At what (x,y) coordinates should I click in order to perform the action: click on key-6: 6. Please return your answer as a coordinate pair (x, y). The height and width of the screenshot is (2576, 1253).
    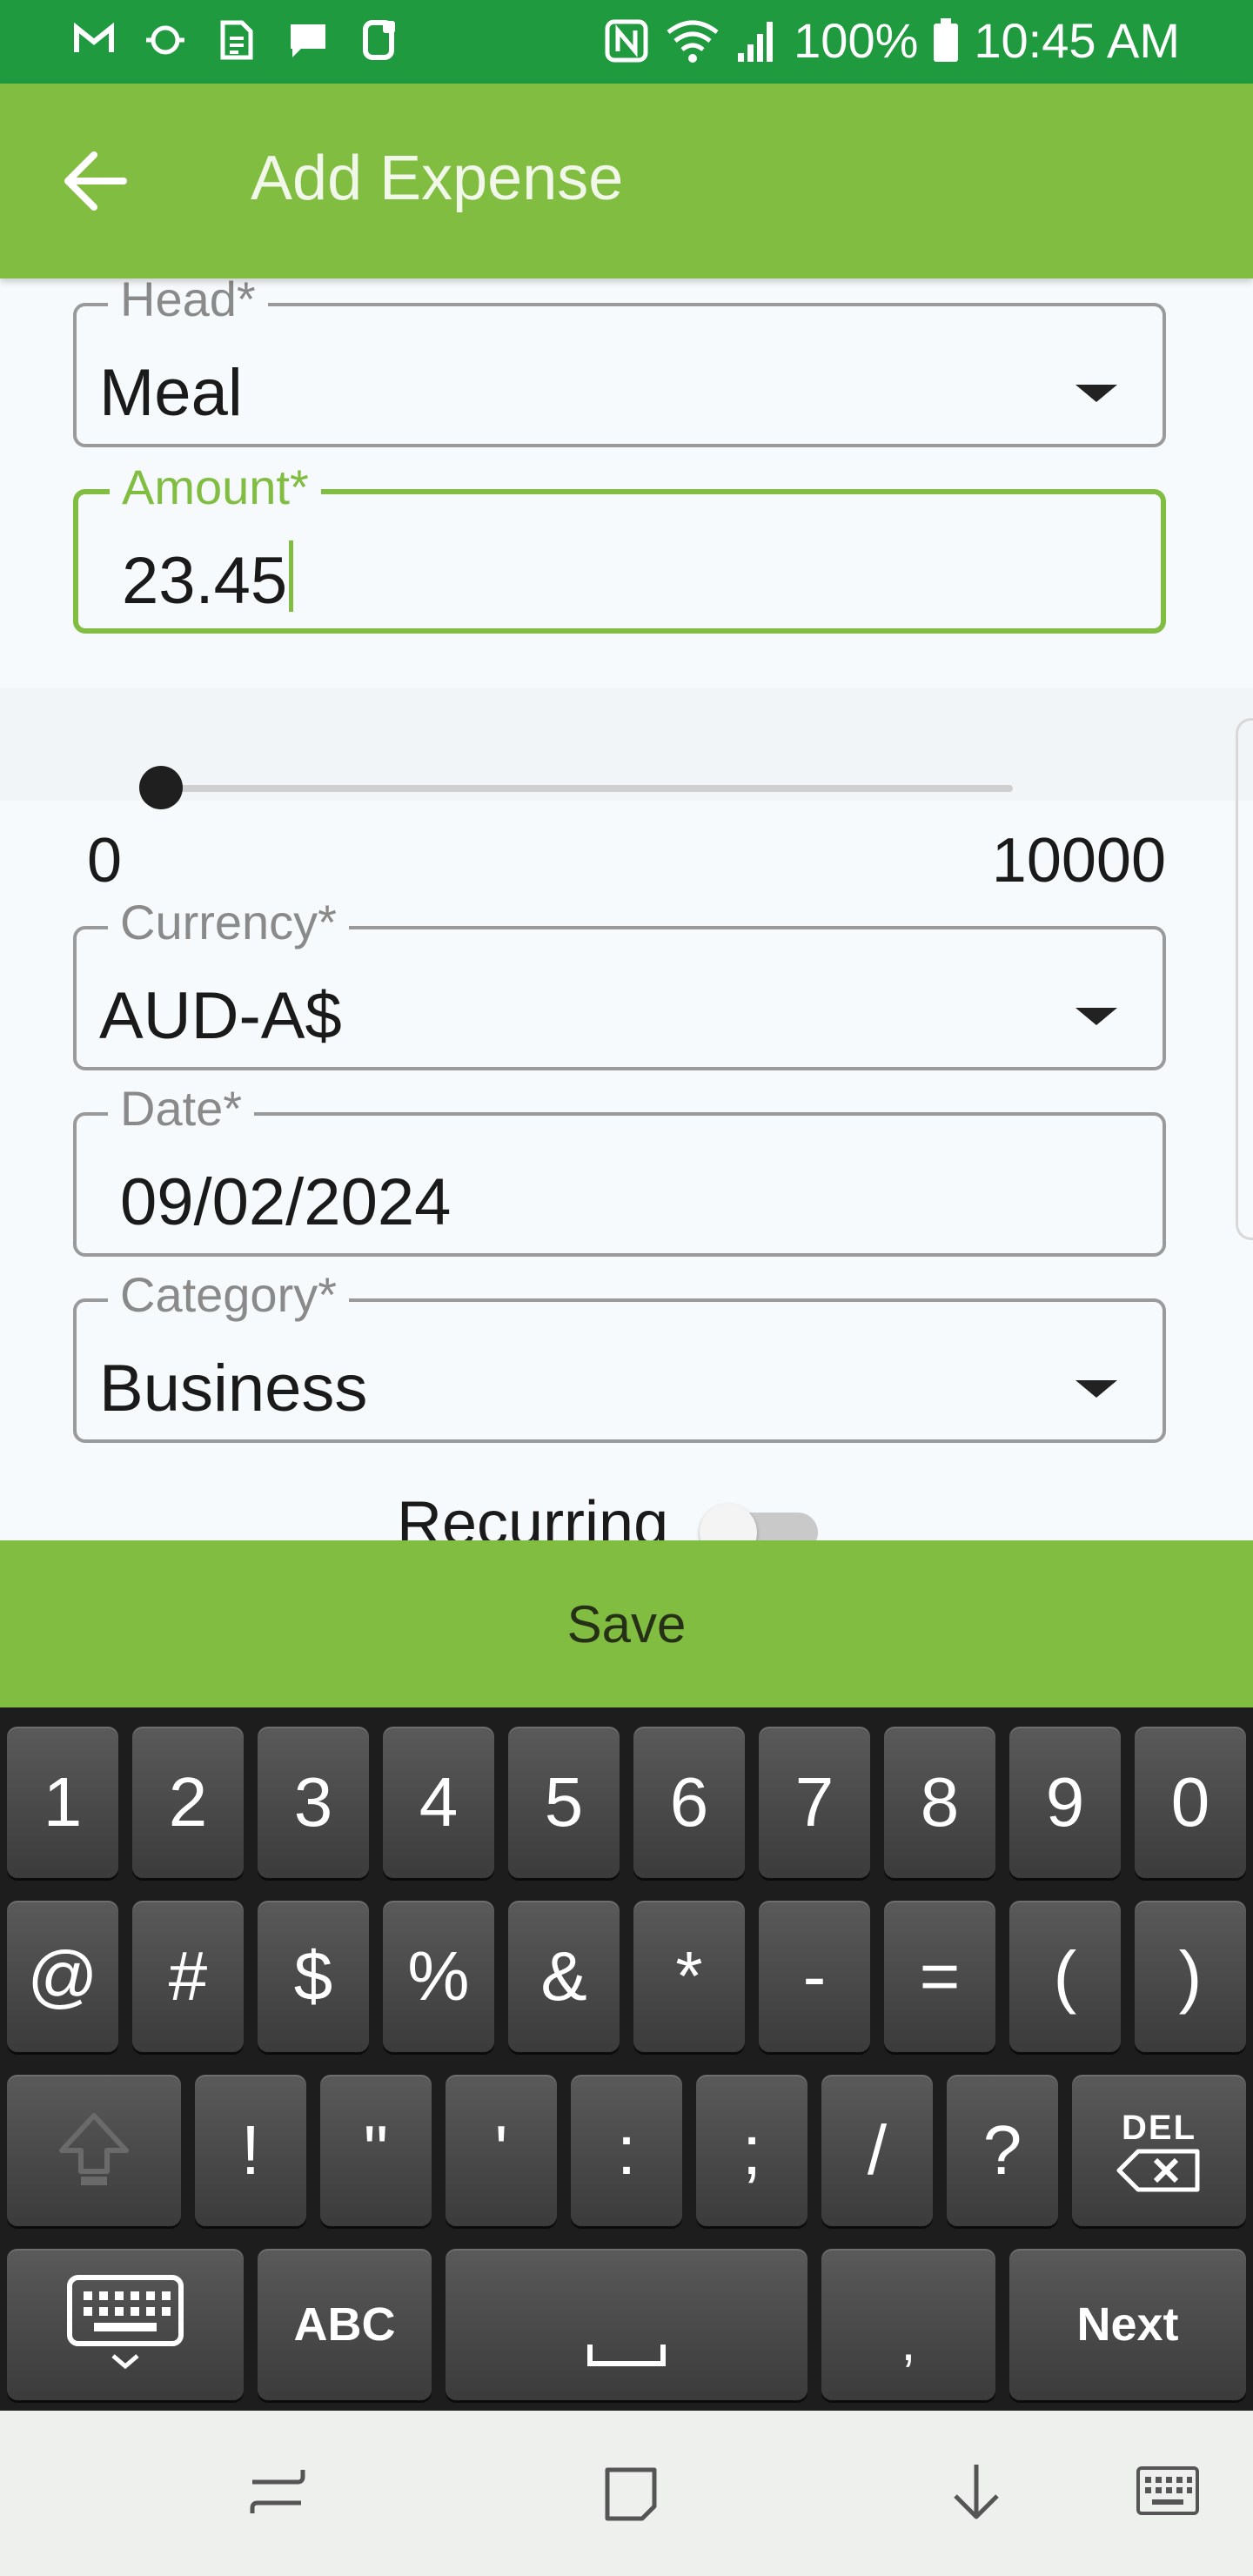
    Looking at the image, I should click on (689, 1802).